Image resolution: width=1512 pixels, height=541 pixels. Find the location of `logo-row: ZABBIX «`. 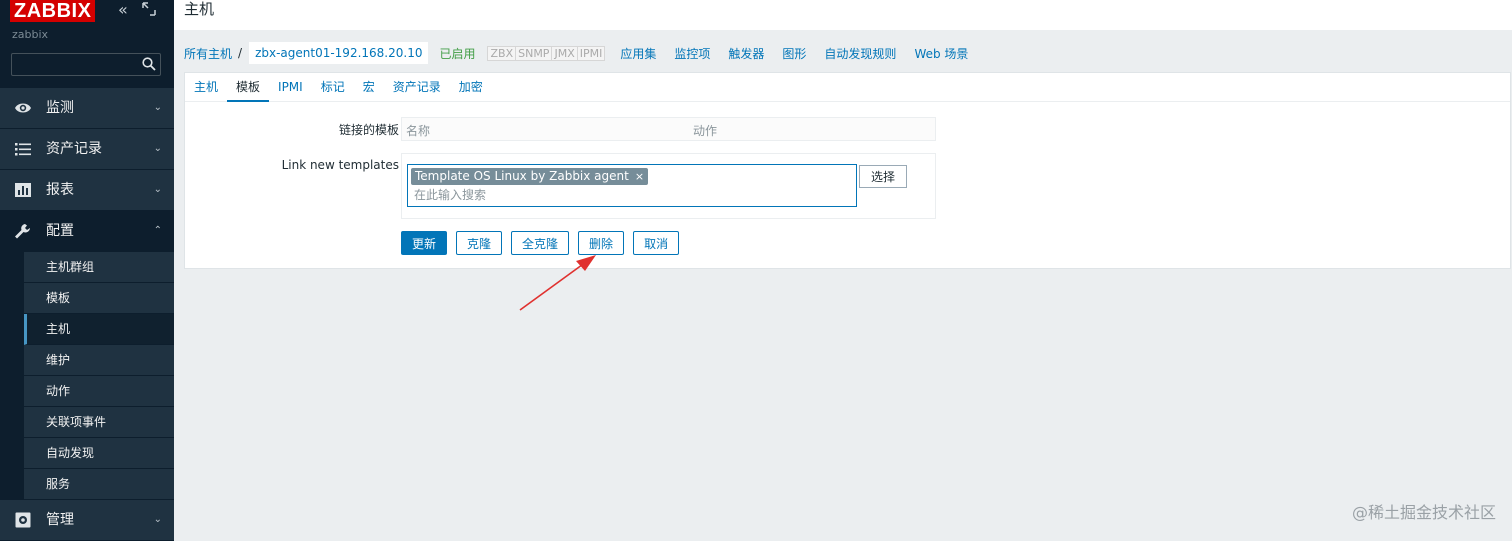

logo-row: ZABBIX « is located at coordinates (87, 12).